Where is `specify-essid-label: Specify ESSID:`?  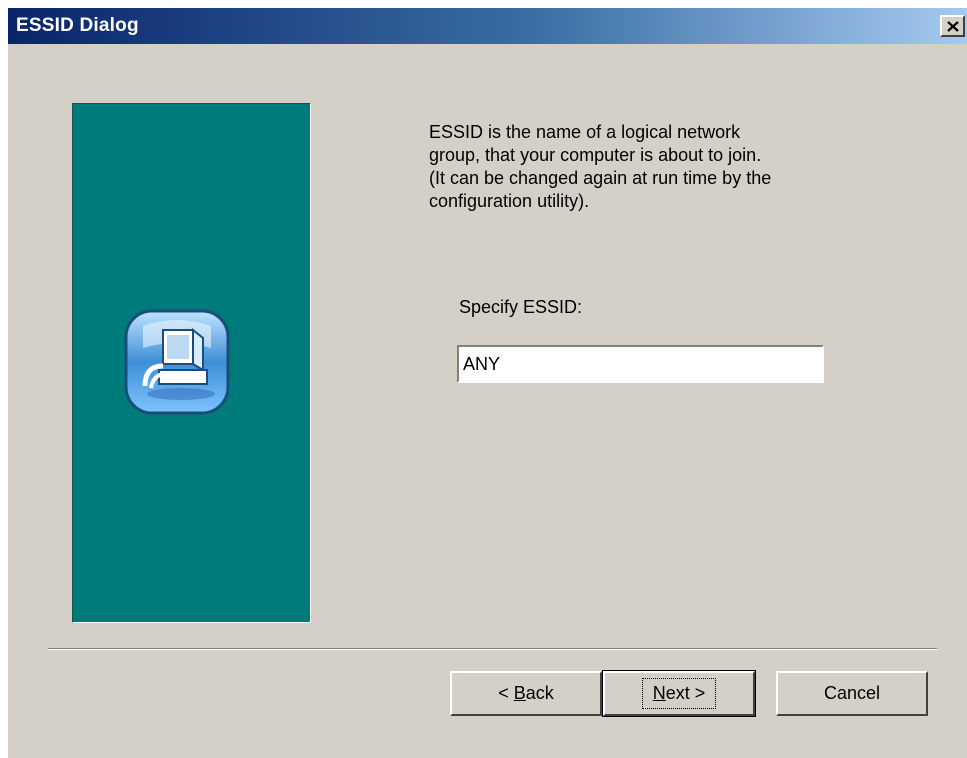 specify-essid-label: Specify ESSID: is located at coordinates (521, 307).